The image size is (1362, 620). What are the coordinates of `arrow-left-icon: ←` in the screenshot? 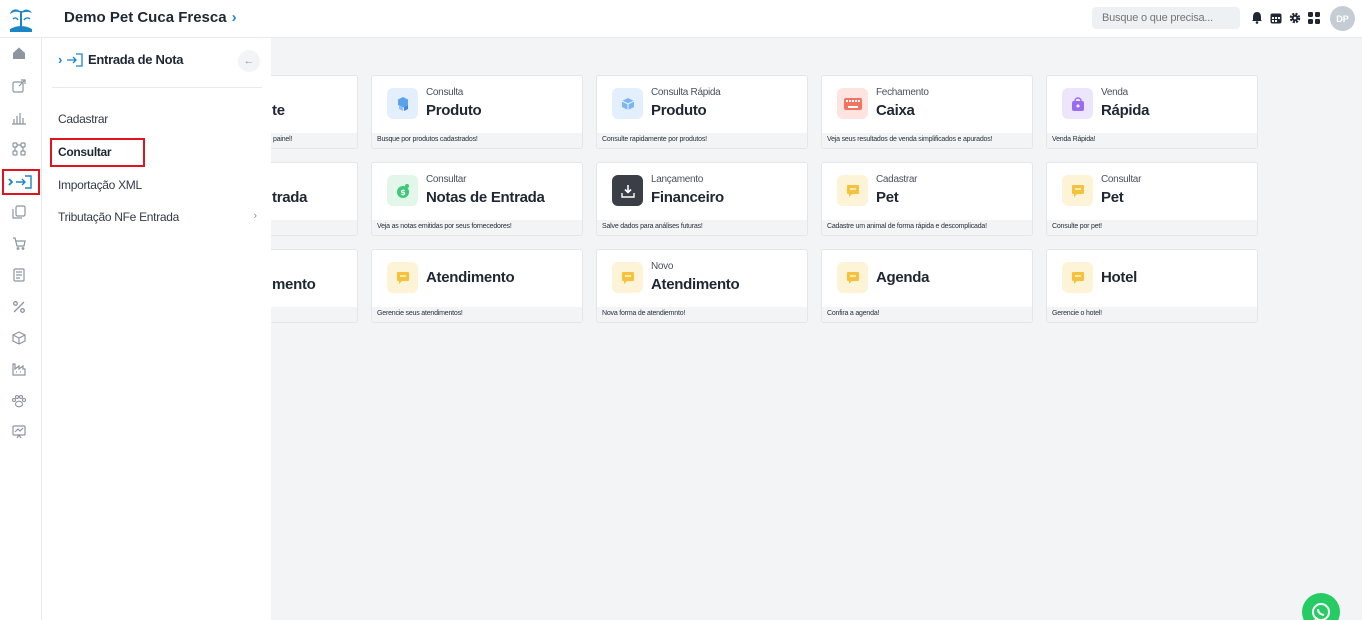 It's located at (249, 61).